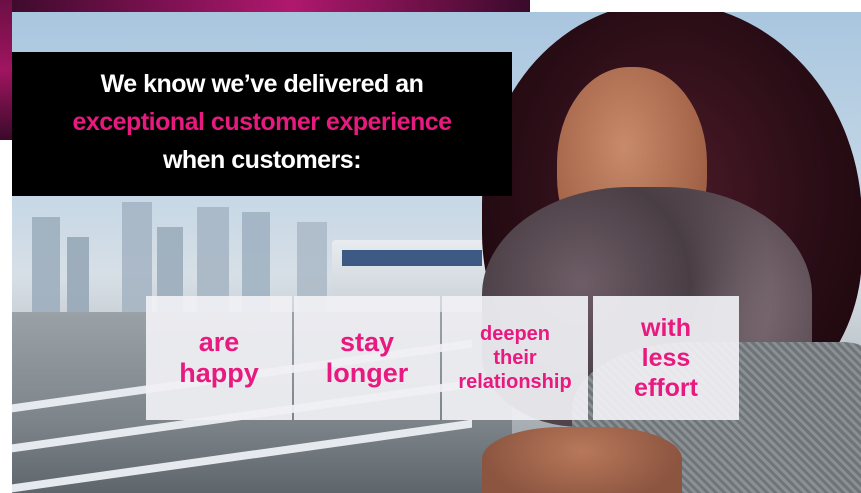  What do you see at coordinates (515, 334) in the screenshot?
I see `card-text: deepen` at bounding box center [515, 334].